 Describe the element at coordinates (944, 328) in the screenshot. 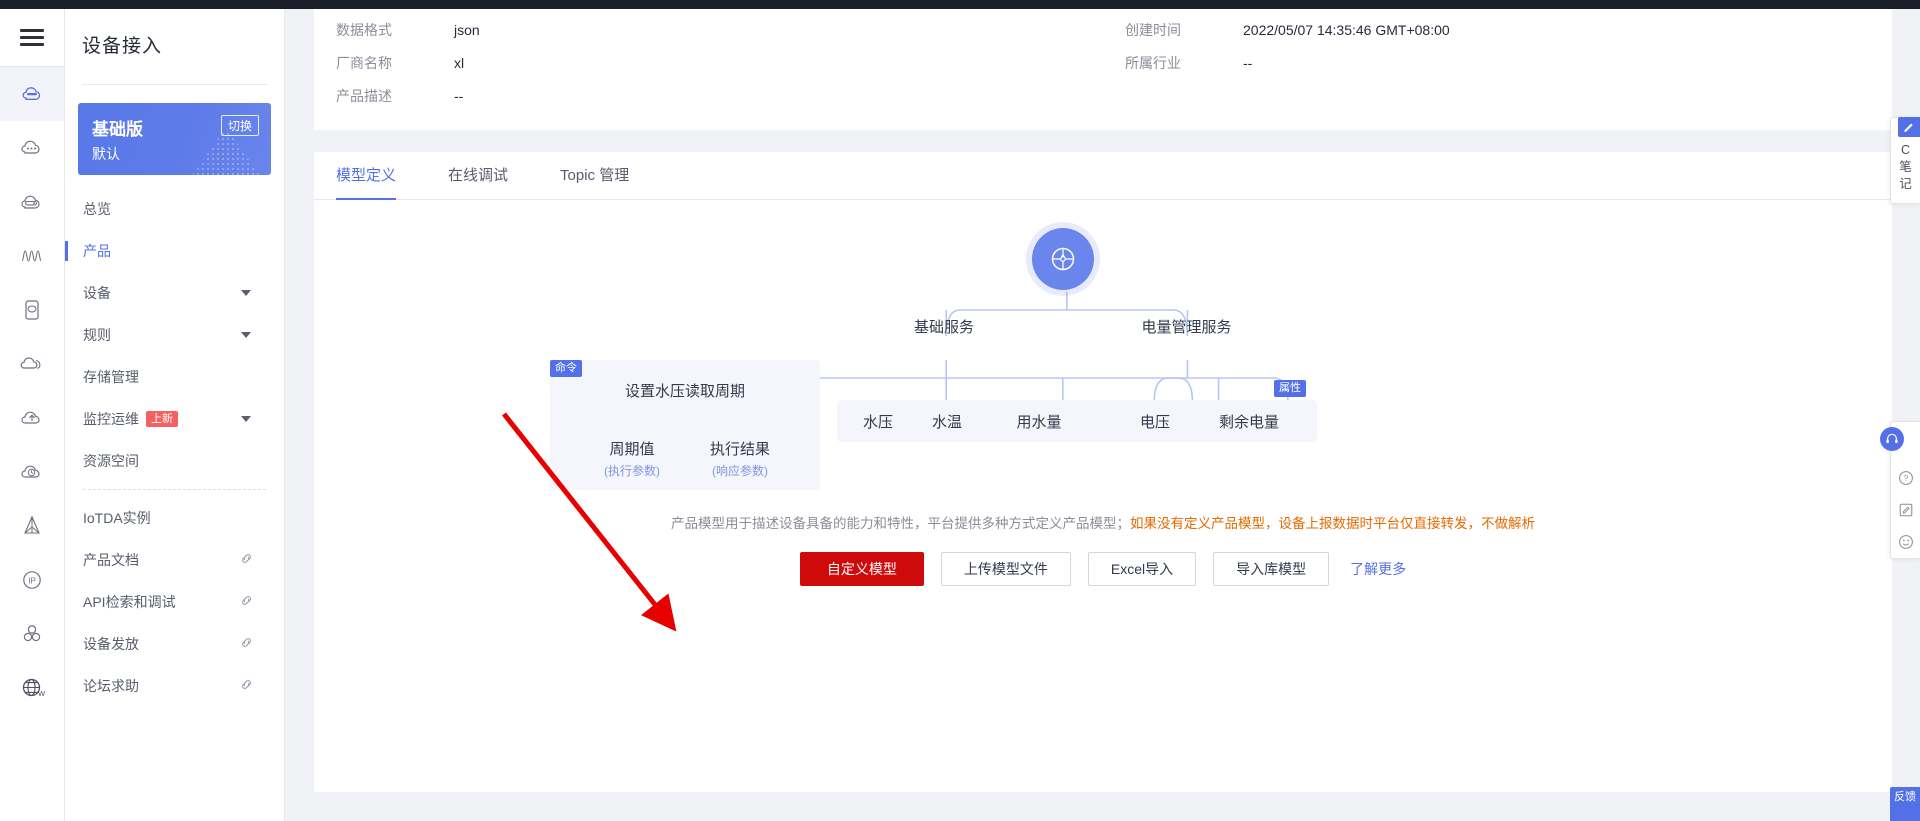

I see `service-label-basic: 基础服务` at that location.